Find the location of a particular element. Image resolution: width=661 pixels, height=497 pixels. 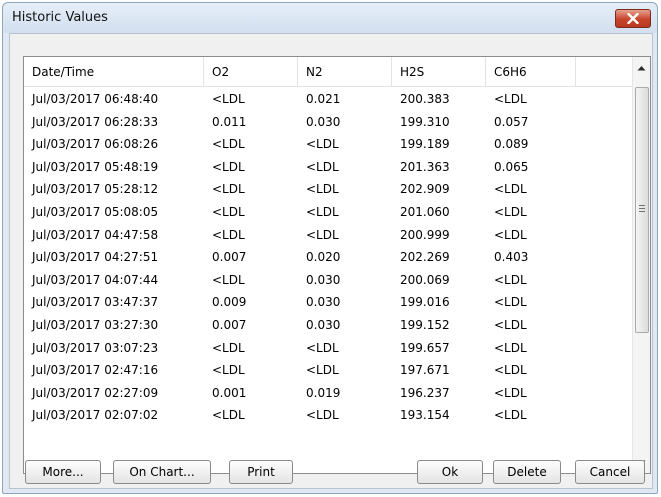

cell-datetime: Jul/03/2017 05:08:05 is located at coordinates (95, 212).